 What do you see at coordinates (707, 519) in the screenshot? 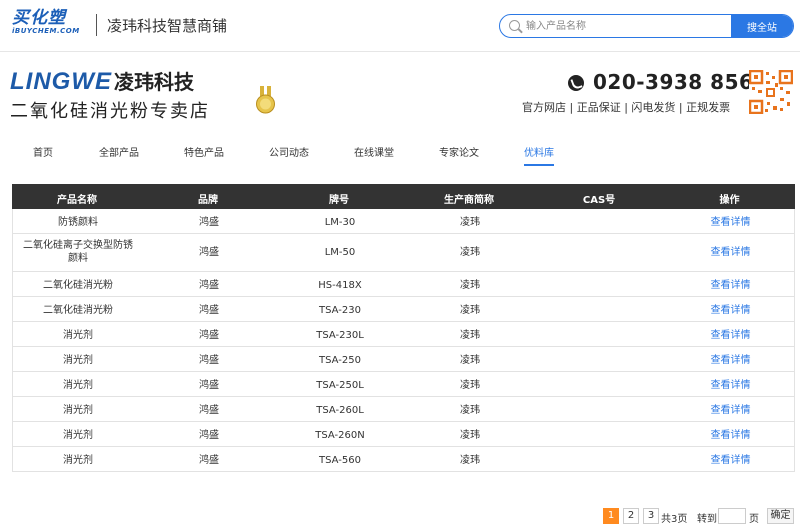
I see `goto-label: 转到` at bounding box center [707, 519].